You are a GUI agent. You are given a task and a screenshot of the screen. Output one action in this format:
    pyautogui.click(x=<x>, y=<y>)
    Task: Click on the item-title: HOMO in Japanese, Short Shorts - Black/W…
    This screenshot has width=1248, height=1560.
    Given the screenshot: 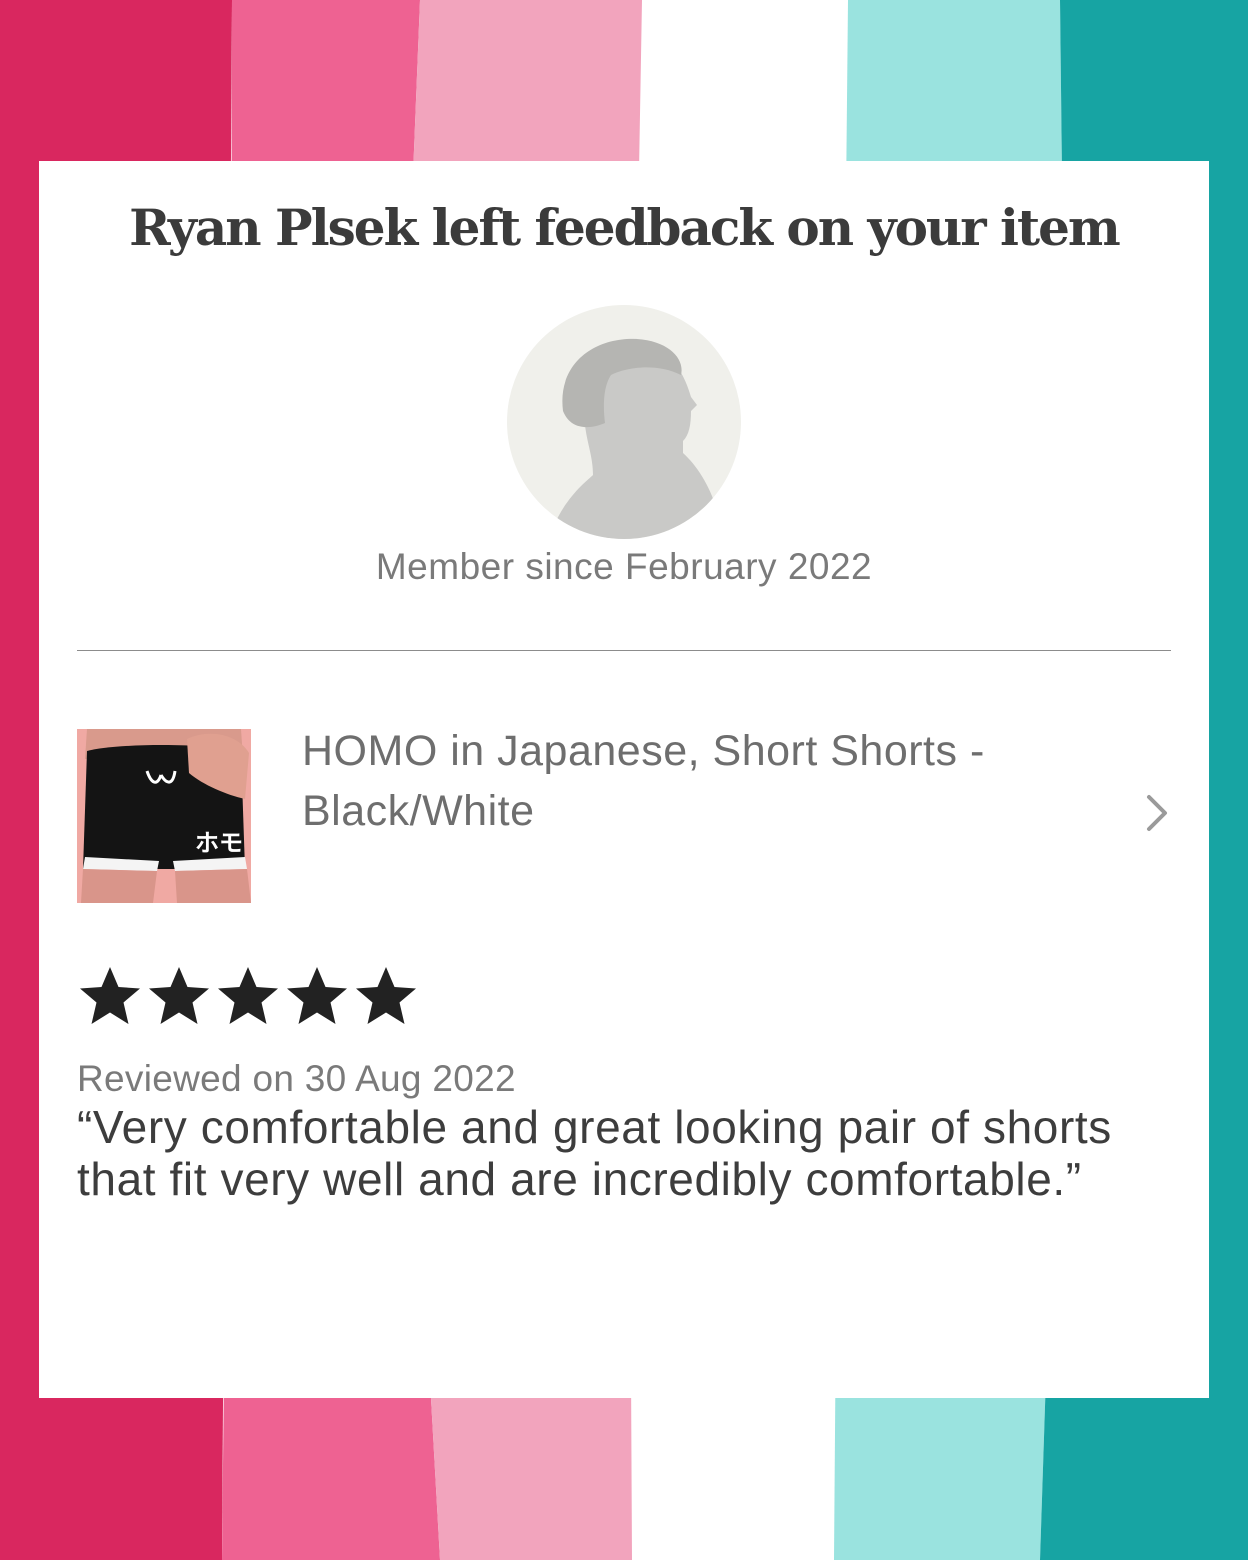 What is the action you would take?
    pyautogui.click(x=702, y=781)
    